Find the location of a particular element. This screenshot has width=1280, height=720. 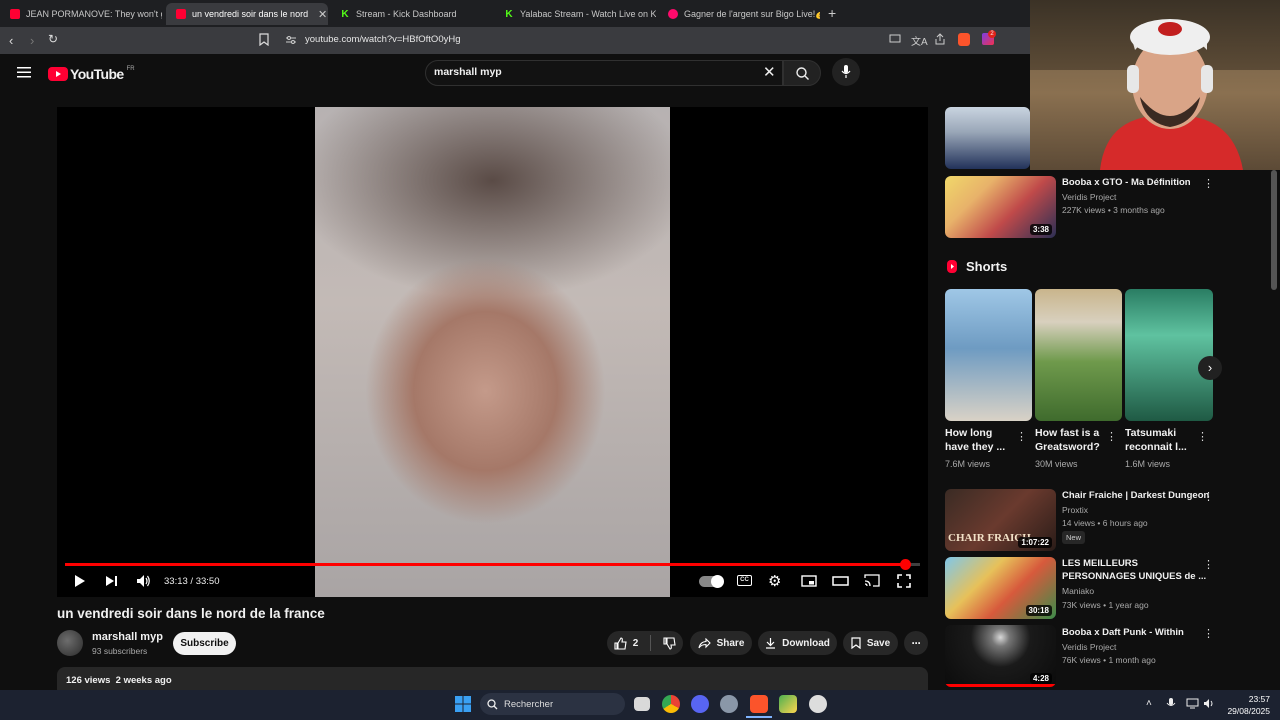

tab-bigo-live: Gagner de l'argent sur Bigo Live!💰 is located at coordinates (739, 14).